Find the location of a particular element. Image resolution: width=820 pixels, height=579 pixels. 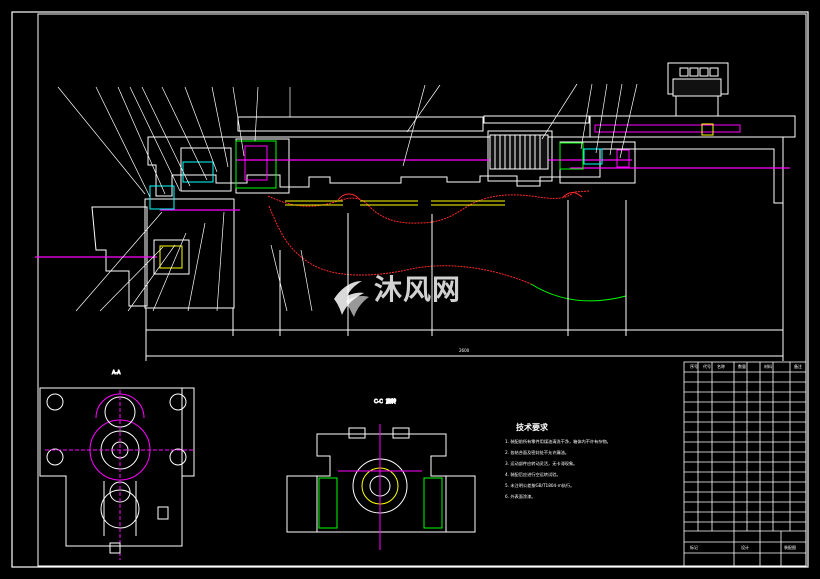

tech-note-line: 4. 装配后应进行空运转试验。 is located at coordinates (533, 474).